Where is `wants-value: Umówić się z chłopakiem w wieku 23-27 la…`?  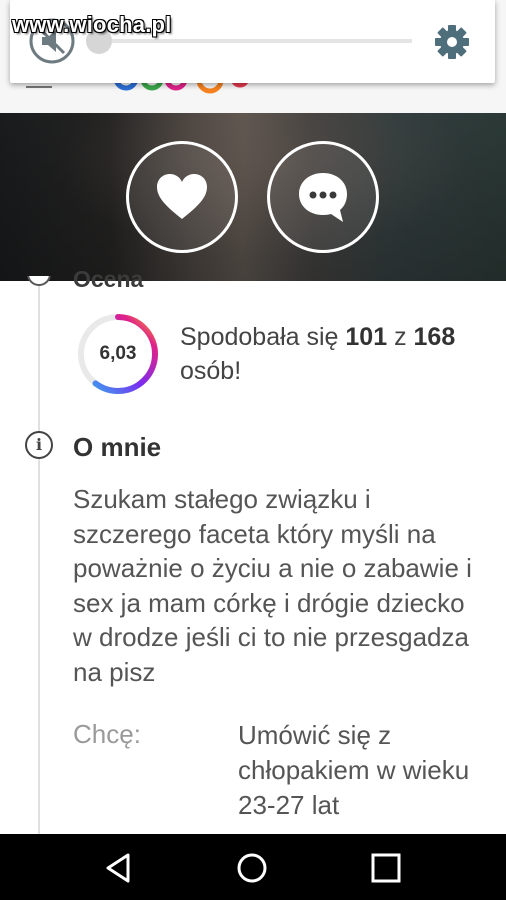
wants-value: Umówić się z chłopakiem w wieku 23-27 la… is located at coordinates (354, 770).